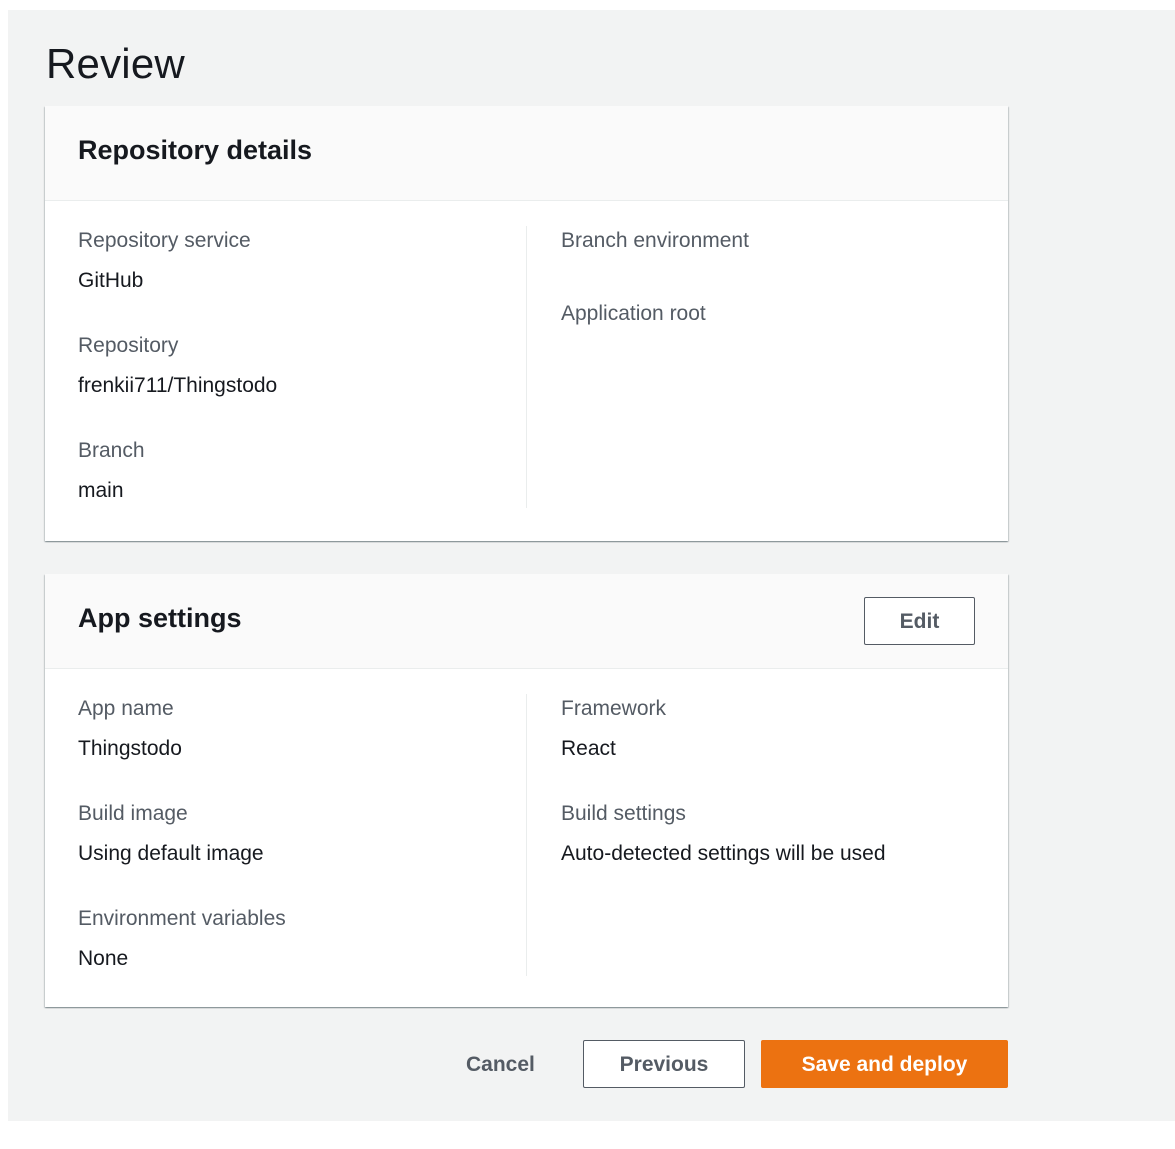 Image resolution: width=1175 pixels, height=1149 pixels. I want to click on repository-service-field: Repository service GitHub, so click(164, 261).